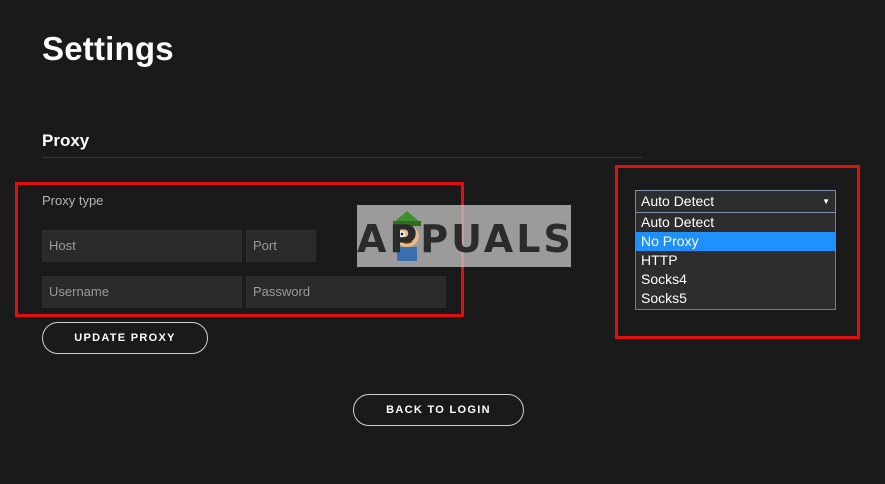 The image size is (885, 484). Describe the element at coordinates (735, 201) in the screenshot. I see `proxy-type-select: Auto Detect ▼` at that location.